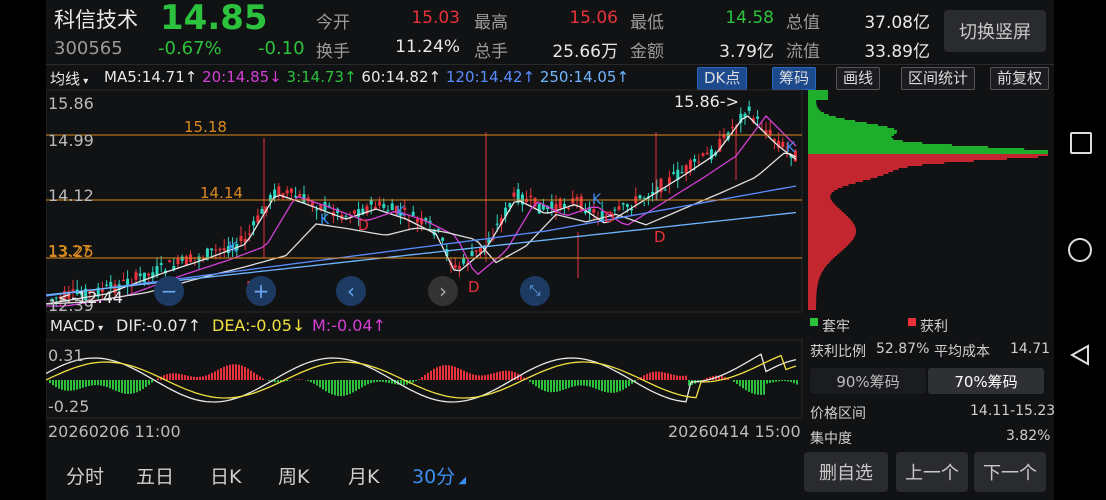 The image size is (1106, 500). Describe the element at coordinates (71, 195) in the screenshot. I see `y-axis-label: 14.12` at that location.